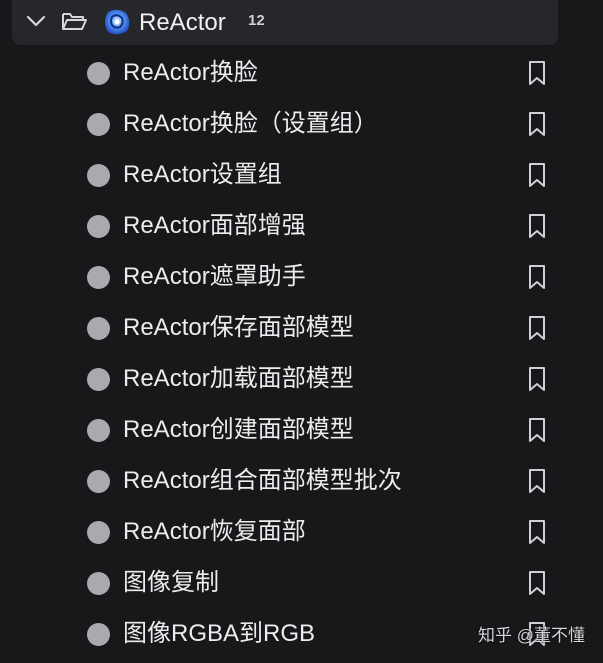  Describe the element at coordinates (117, 22) in the screenshot. I see `reactor-logo-icon` at that location.